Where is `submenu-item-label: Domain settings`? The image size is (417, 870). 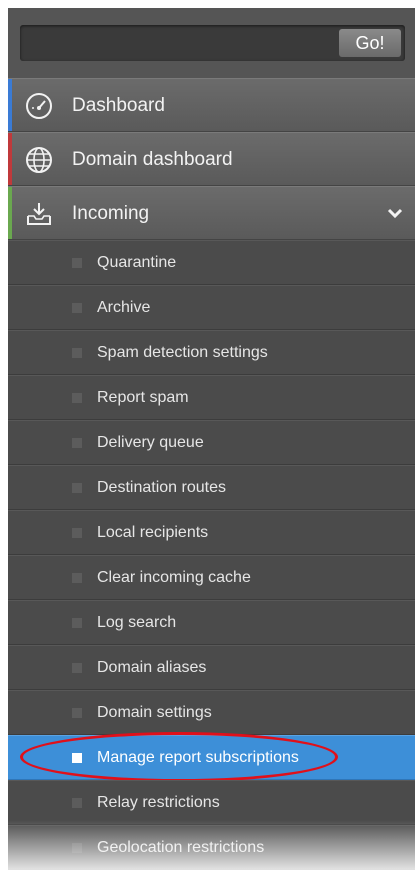 submenu-item-label: Domain settings is located at coordinates (154, 712).